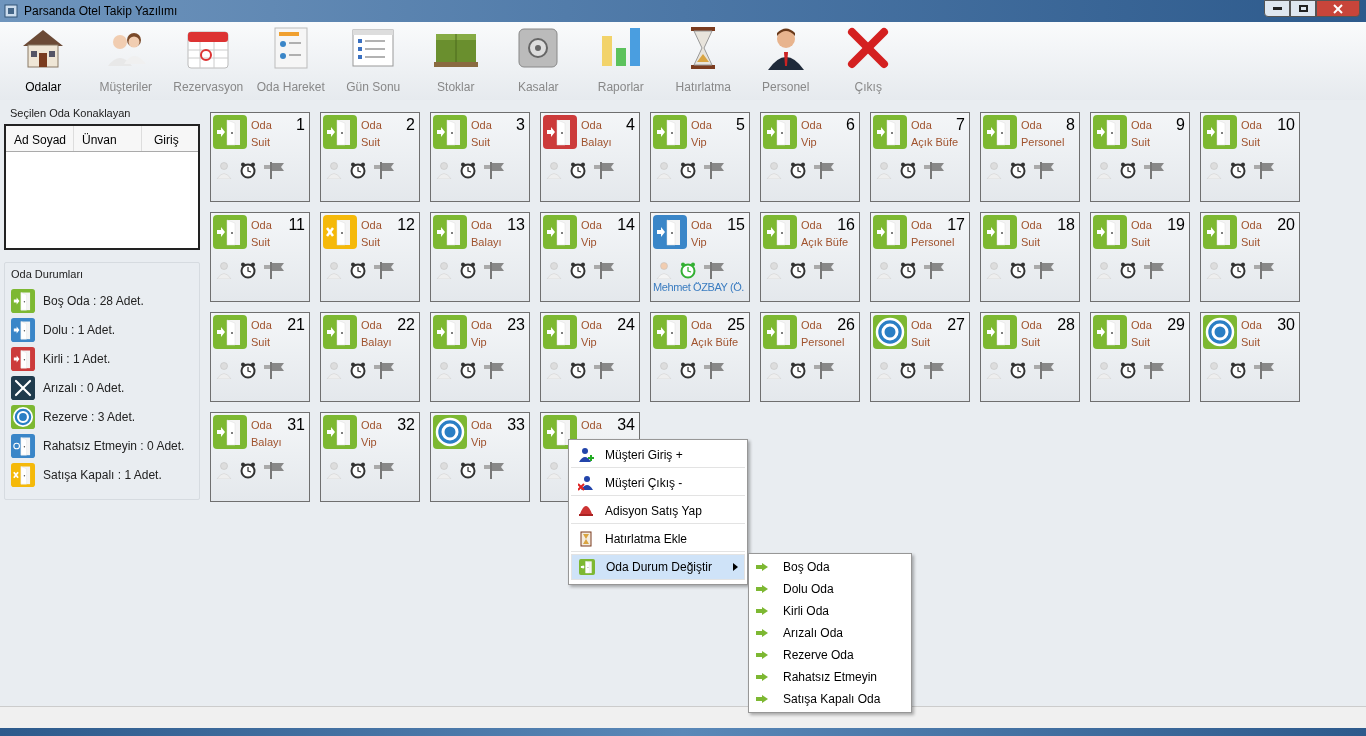 This screenshot has width=1366, height=736. I want to click on room-tile: Oda 31 Balayı, so click(260, 457).